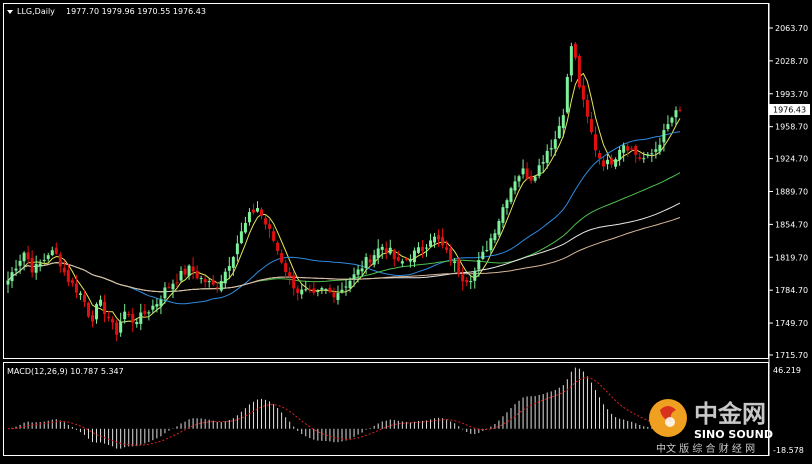  What do you see at coordinates (10, 12) in the screenshot?
I see `symbol-dropdown-icon` at bounding box center [10, 12].